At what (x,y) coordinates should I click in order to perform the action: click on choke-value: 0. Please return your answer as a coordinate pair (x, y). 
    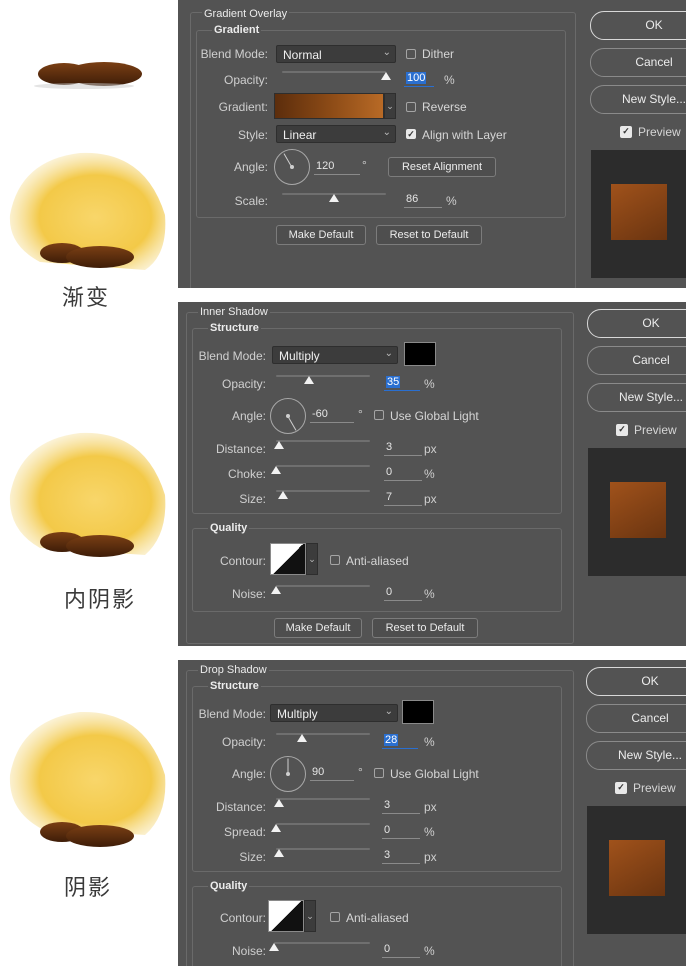
    Looking at the image, I should click on (389, 472).